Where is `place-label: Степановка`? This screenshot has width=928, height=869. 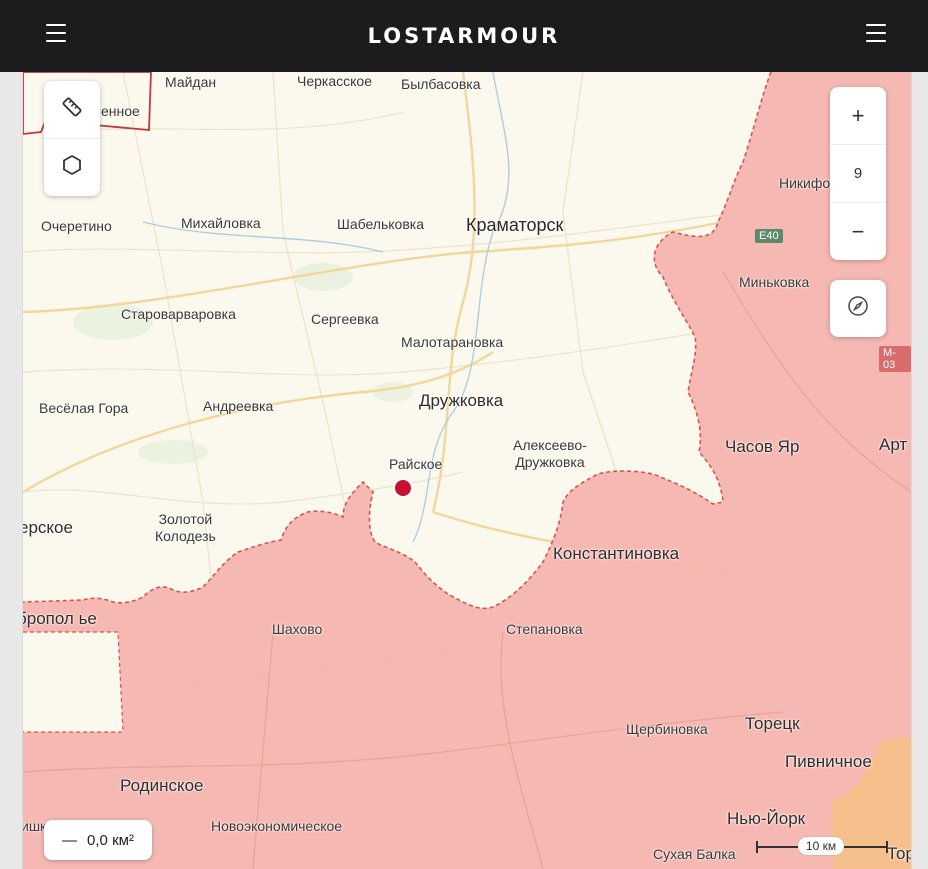 place-label: Степановка is located at coordinates (544, 629).